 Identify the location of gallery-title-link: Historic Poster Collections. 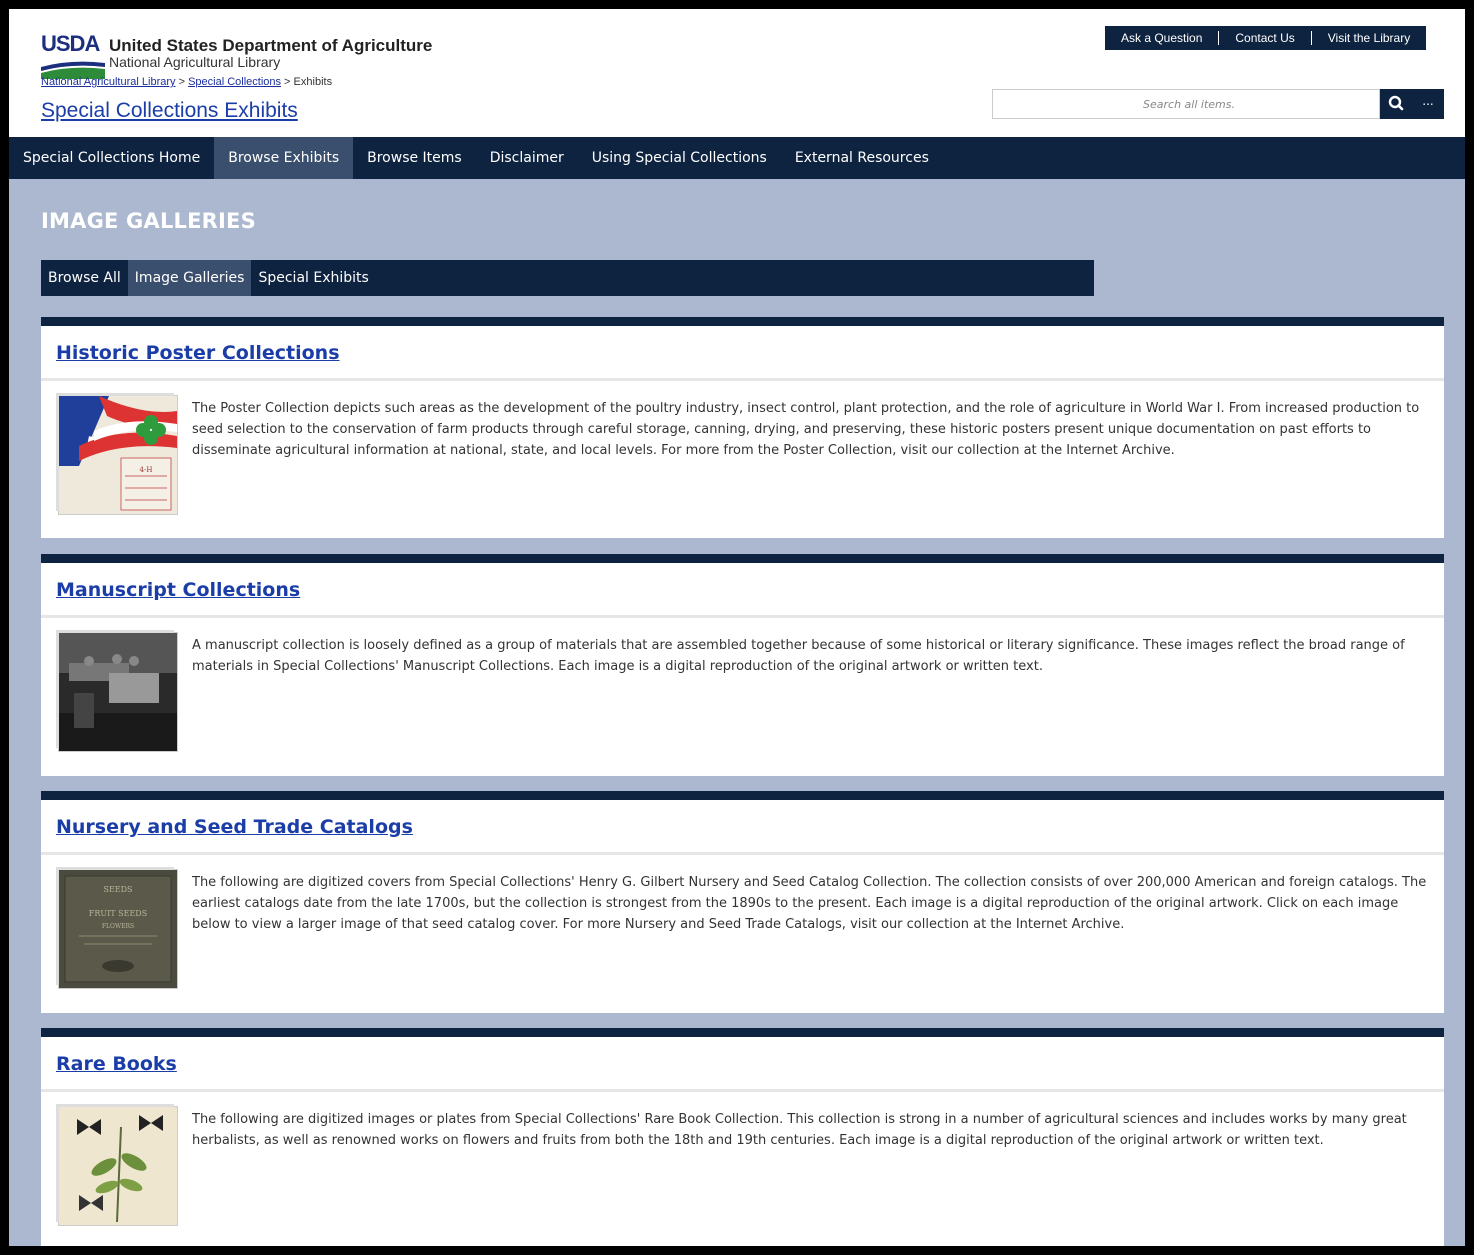
(198, 353).